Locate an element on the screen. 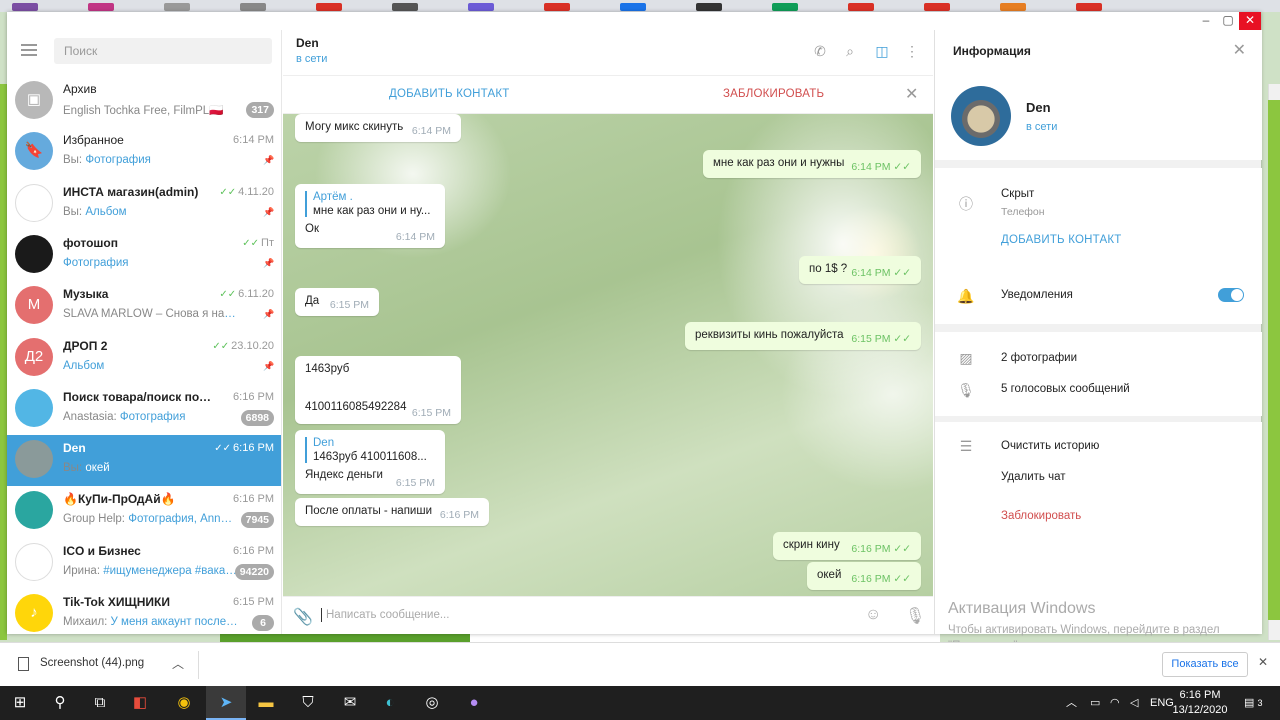 The image size is (1280, 720). chat-list-item: ИНСТА магазин(admin) ✓✓ 4.11.20 Вы: Альбом 📌 is located at coordinates (144, 204).